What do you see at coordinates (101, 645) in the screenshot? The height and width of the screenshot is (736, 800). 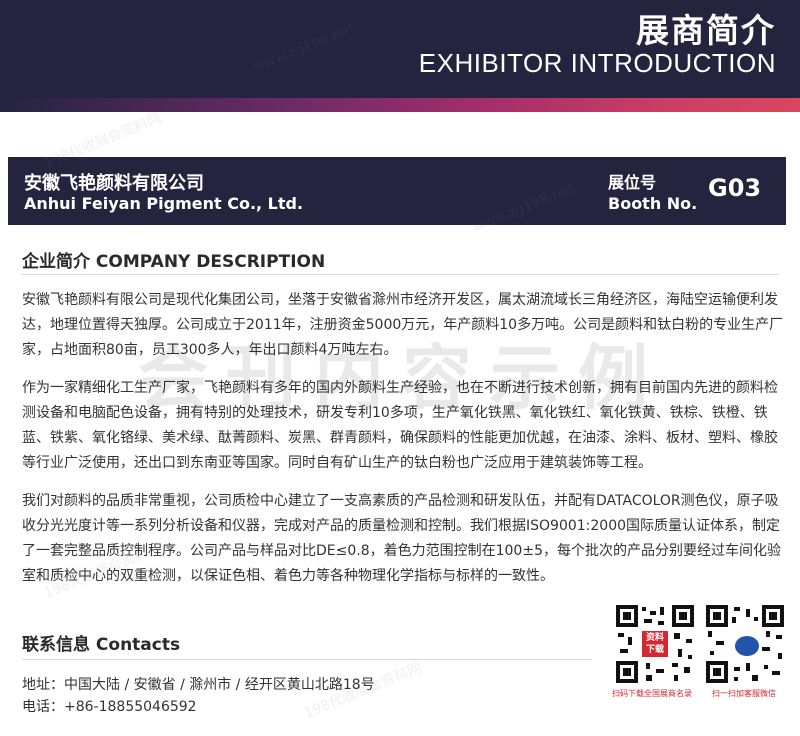 I see `contacts-heading: 联系信息 Contacts` at bounding box center [101, 645].